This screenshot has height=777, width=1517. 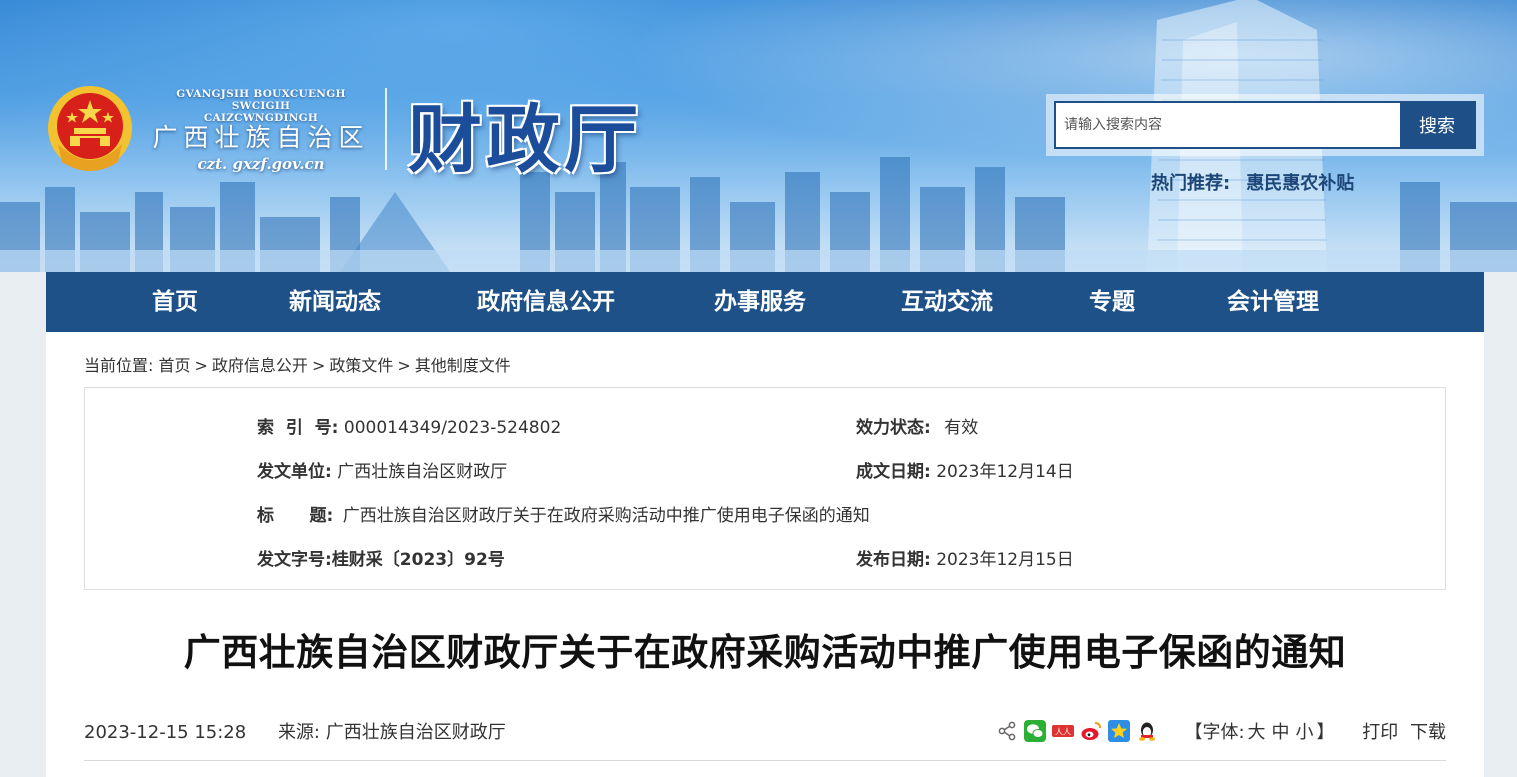 I want to click on article-meta: 2023-12-15 15:28 来源: 广西壮族自治区财政厅, so click(x=295, y=731).